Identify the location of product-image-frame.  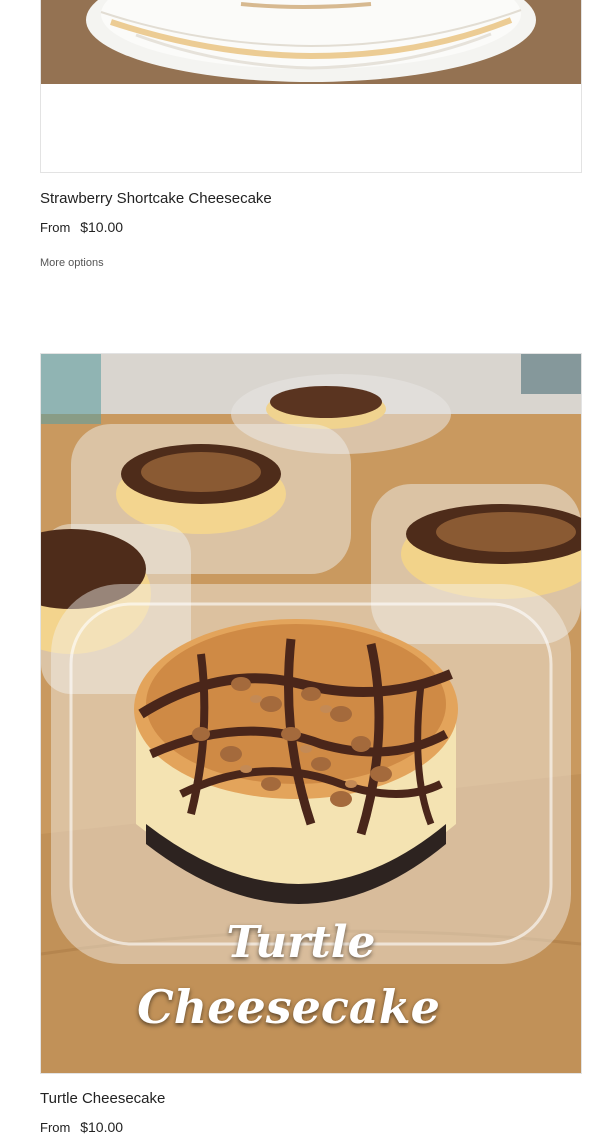
(311, 86).